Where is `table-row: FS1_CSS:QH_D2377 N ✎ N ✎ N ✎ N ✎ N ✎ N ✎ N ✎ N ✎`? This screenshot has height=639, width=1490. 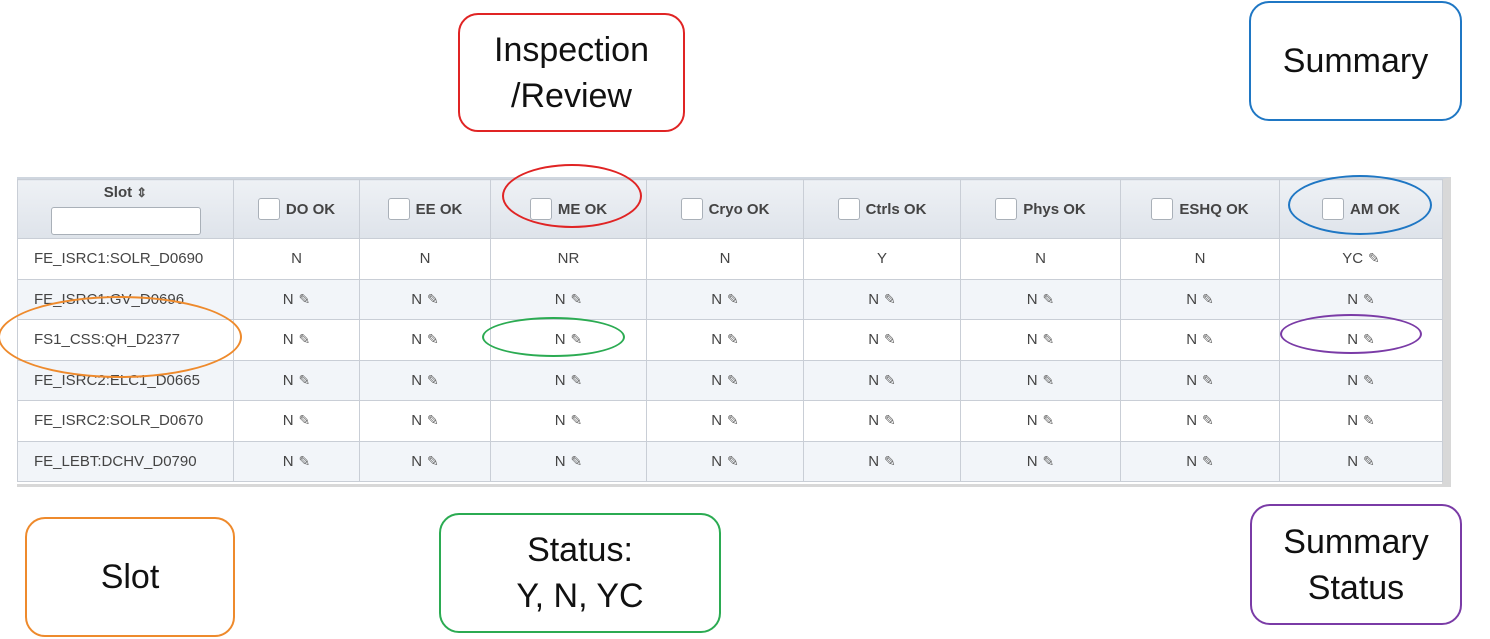
table-row: FS1_CSS:QH_D2377 N ✎ N ✎ N ✎ N ✎ N ✎ N ✎ N ✎ N ✎ is located at coordinates (730, 340).